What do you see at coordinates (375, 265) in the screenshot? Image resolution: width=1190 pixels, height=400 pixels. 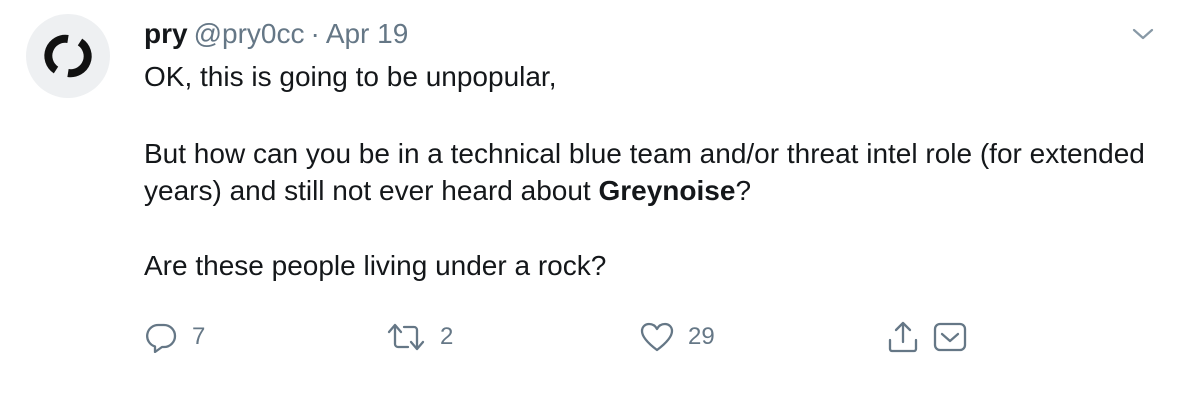 I see `tweet-paragraph-3: Are these people living under a rock?` at bounding box center [375, 265].